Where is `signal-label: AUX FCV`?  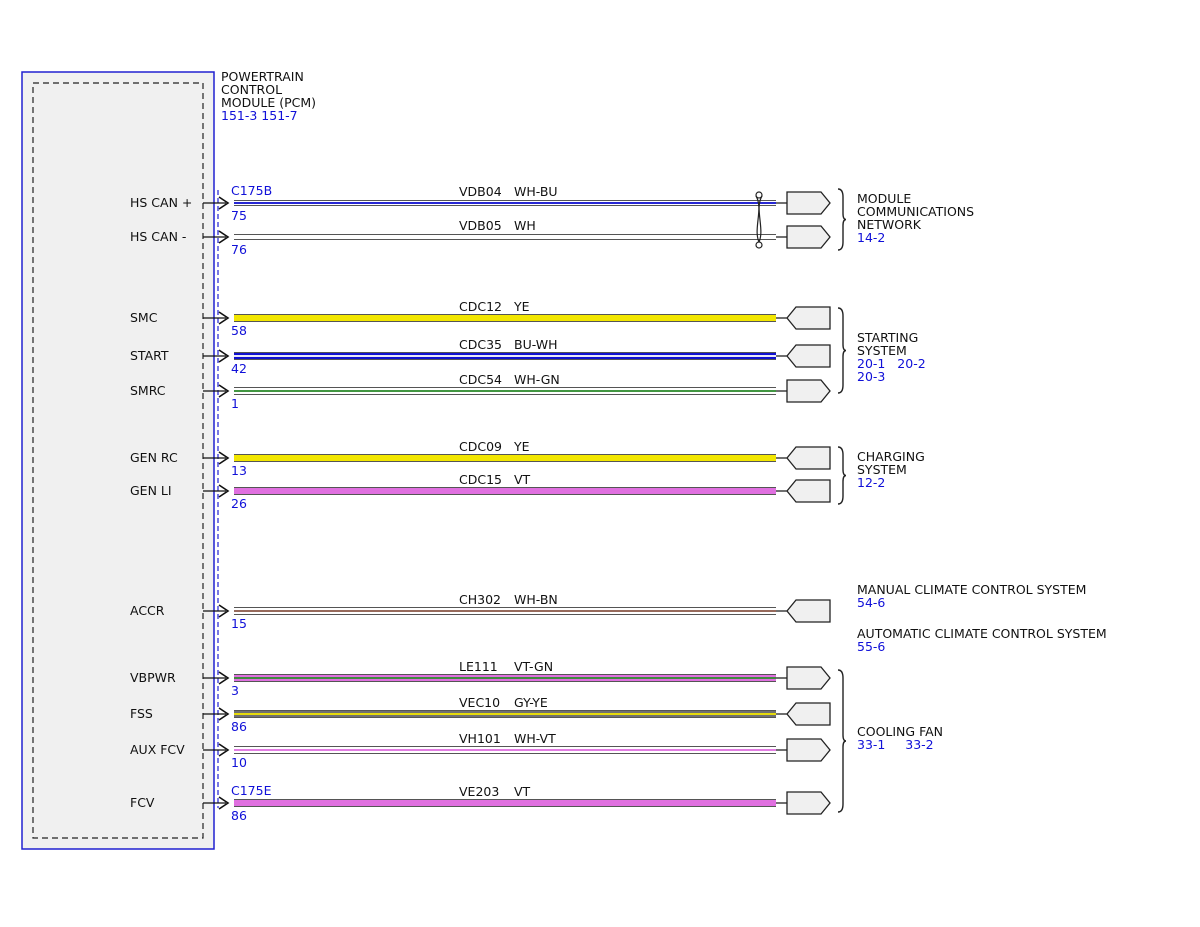
signal-label: AUX FCV is located at coordinates (157, 749).